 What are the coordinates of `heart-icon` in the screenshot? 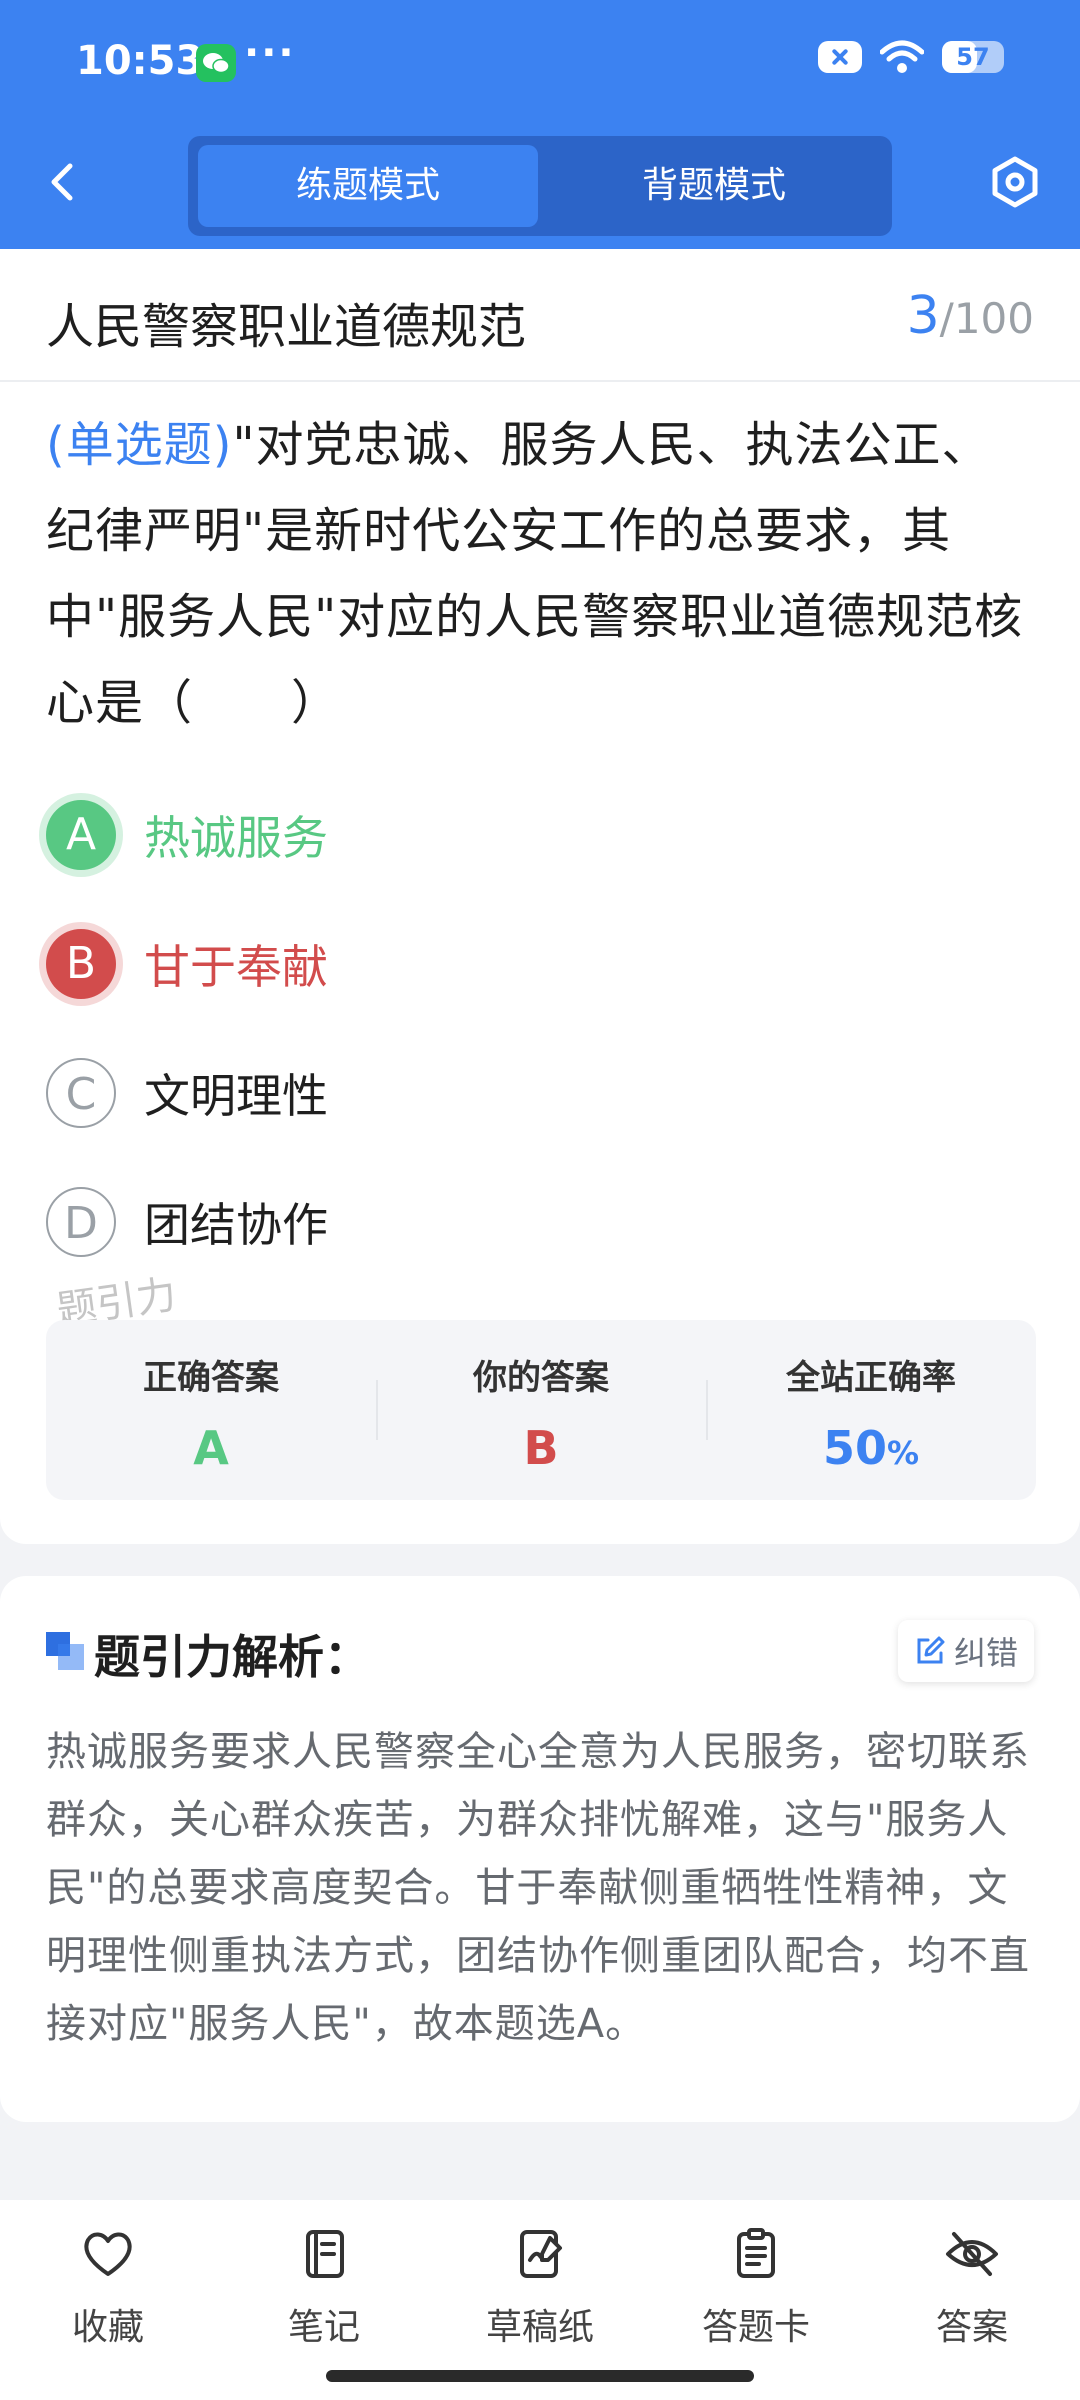 It's located at (108, 2254).